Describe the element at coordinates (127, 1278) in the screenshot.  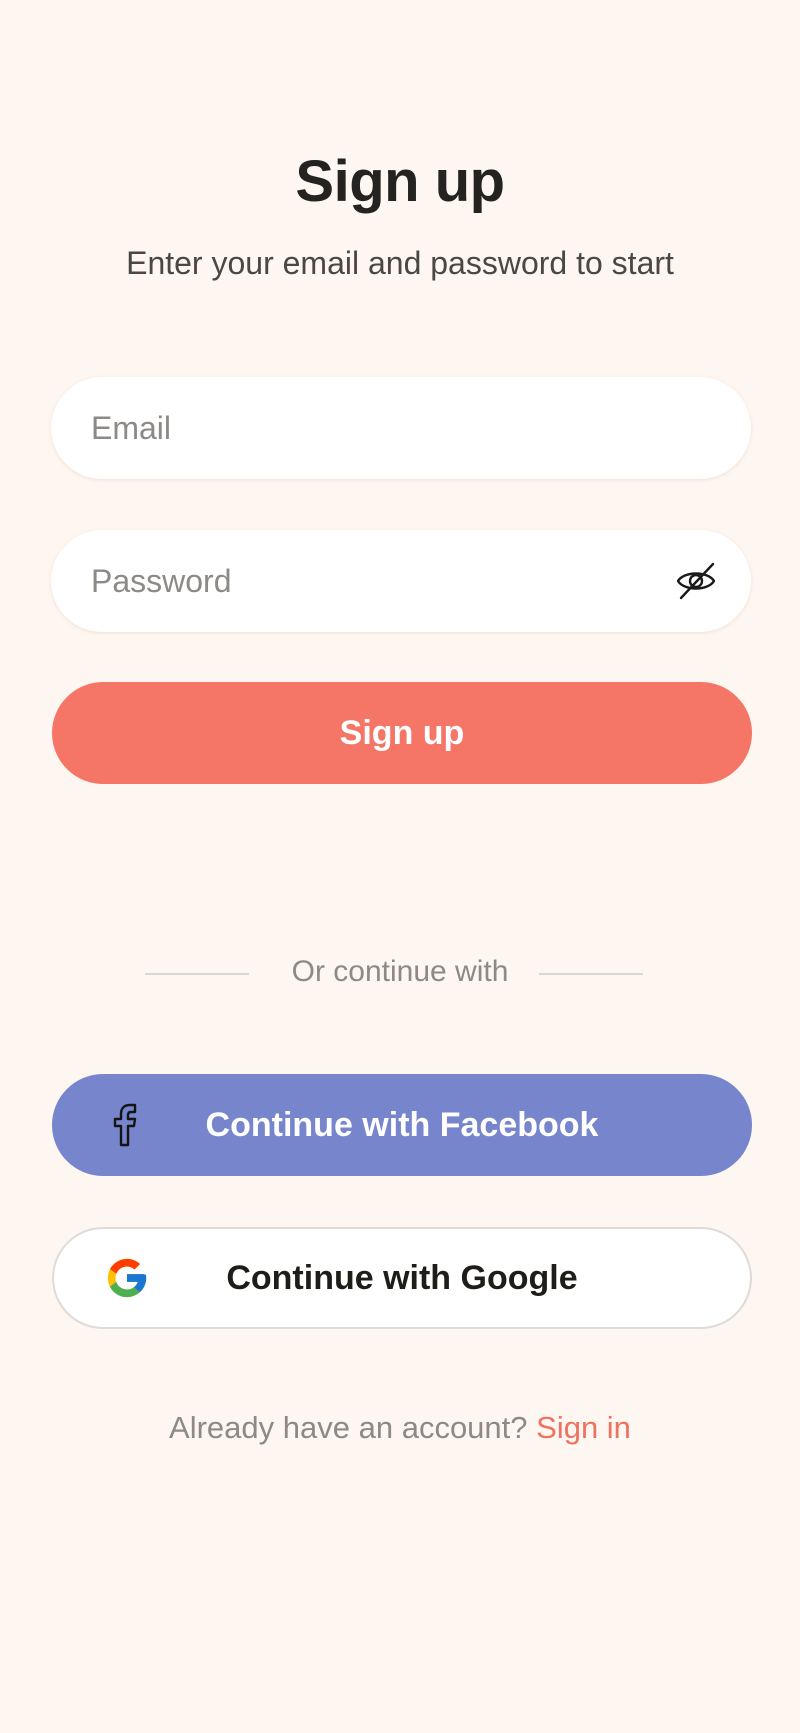
I see `google-icon` at that location.